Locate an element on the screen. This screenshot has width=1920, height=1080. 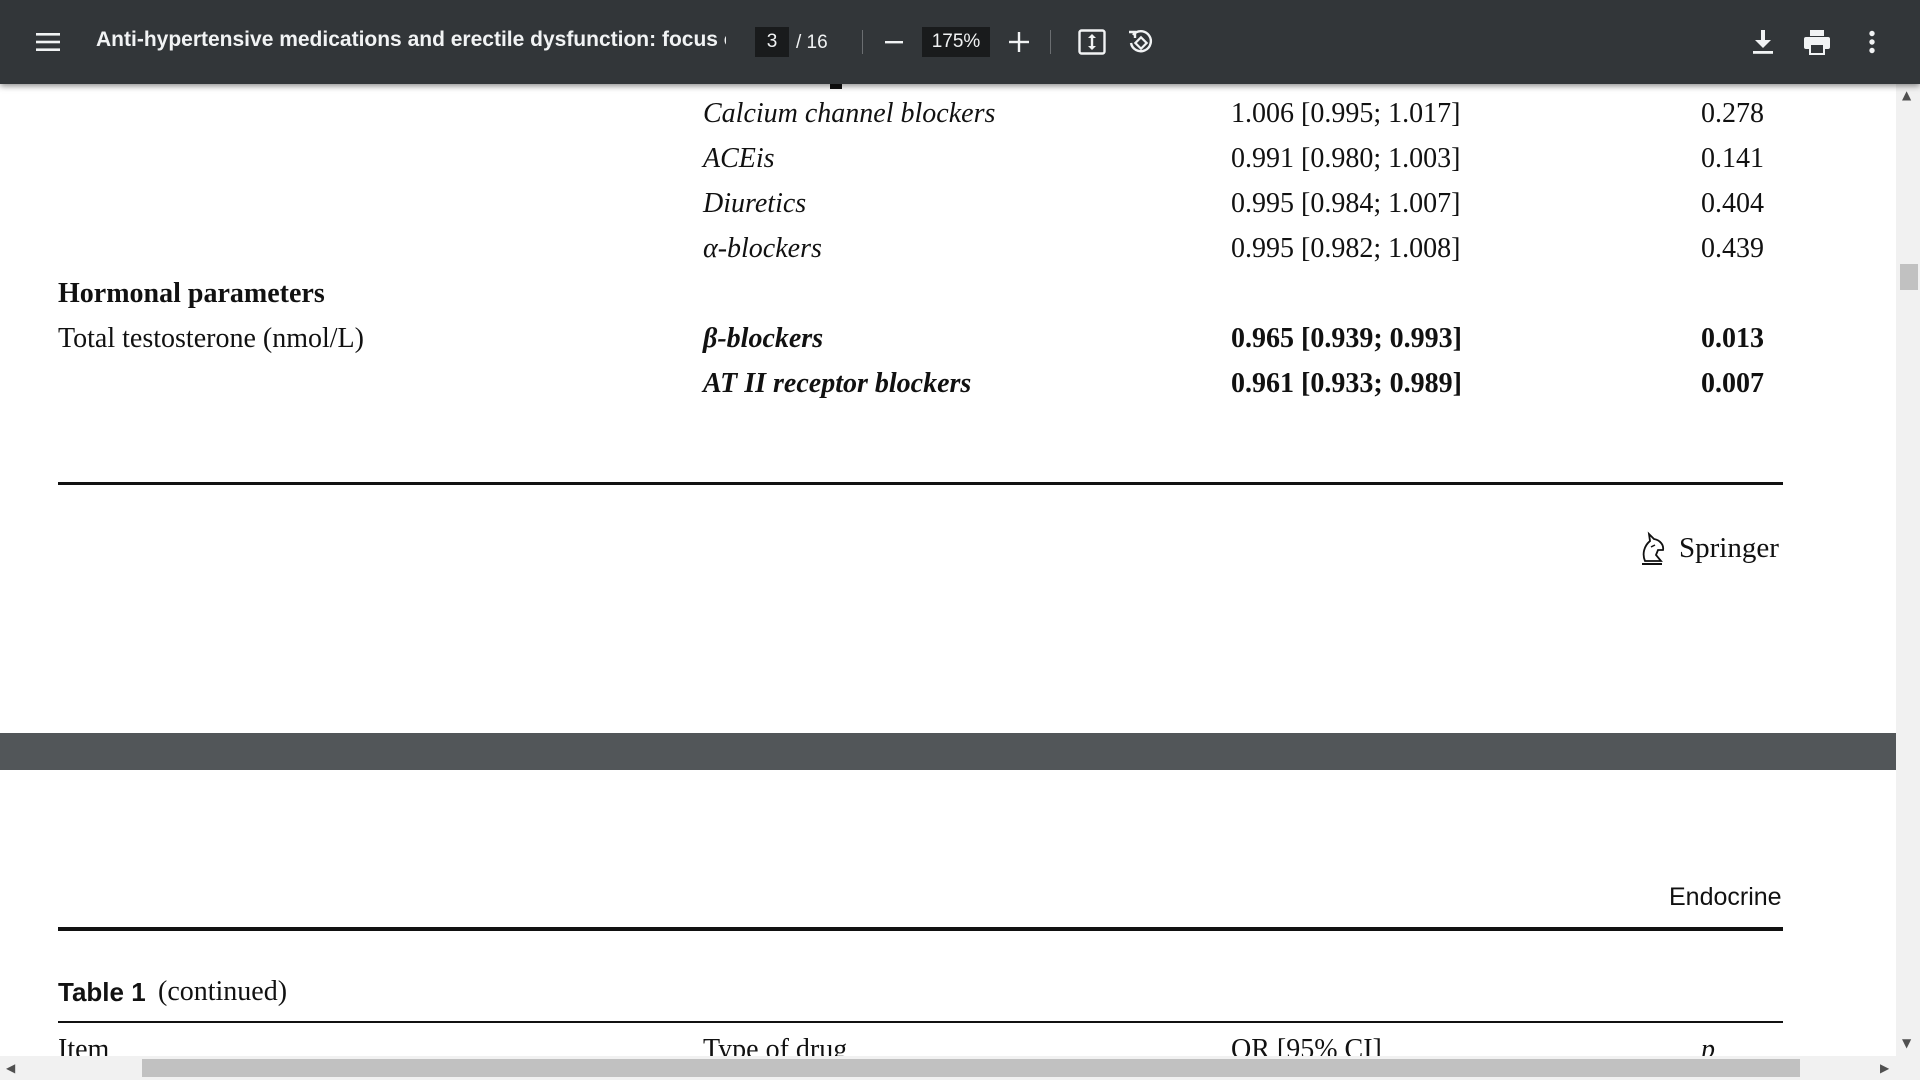
rotate-button is located at coordinates (1140, 42).